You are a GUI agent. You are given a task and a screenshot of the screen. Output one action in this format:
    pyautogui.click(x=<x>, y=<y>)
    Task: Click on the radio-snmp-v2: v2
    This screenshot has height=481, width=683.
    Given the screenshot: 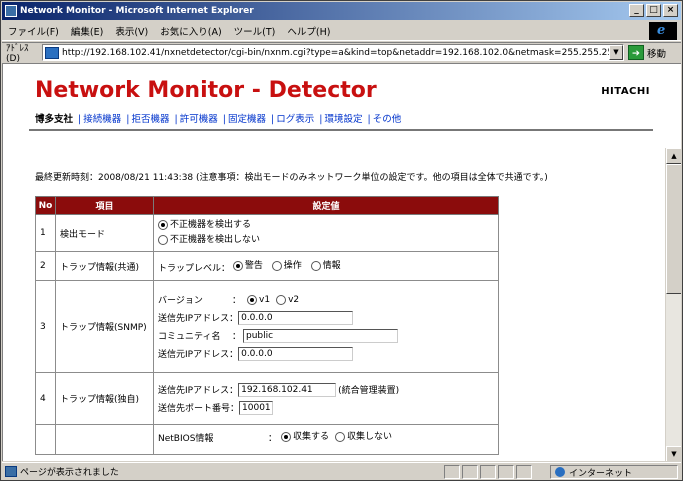 What is the action you would take?
    pyautogui.click(x=287, y=300)
    